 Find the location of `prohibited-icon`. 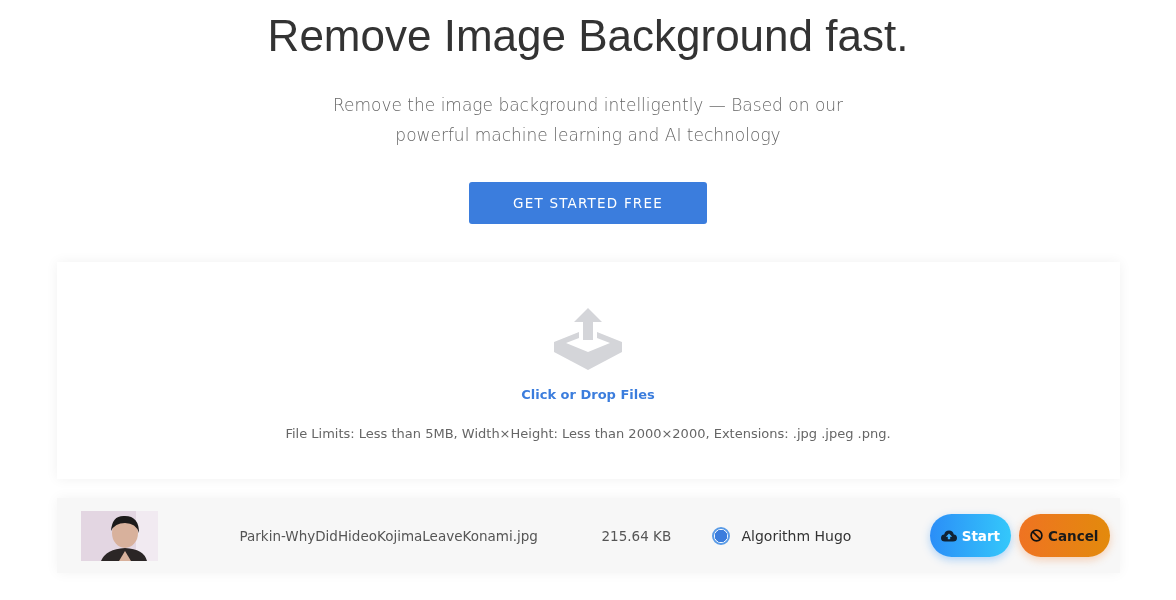

prohibited-icon is located at coordinates (1037, 535).